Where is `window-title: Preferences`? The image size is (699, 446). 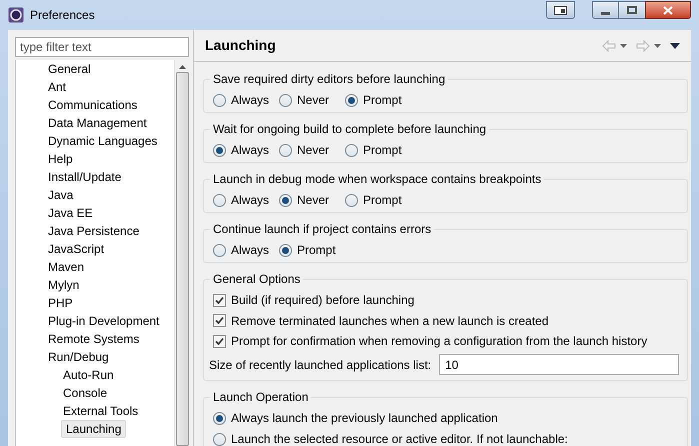
window-title: Preferences is located at coordinates (62, 15).